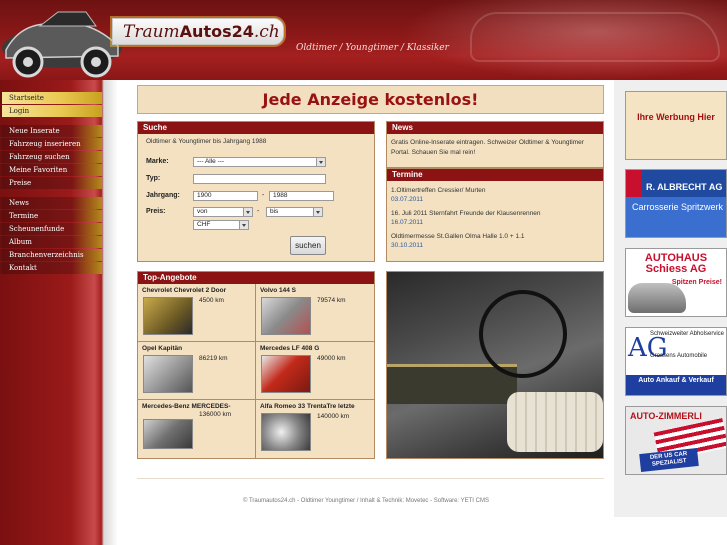 This screenshot has width=727, height=545. Describe the element at coordinates (315, 429) in the screenshot. I see `offer-item: Alfa Romeo 33 TrentaTre letzte 140000 km` at that location.